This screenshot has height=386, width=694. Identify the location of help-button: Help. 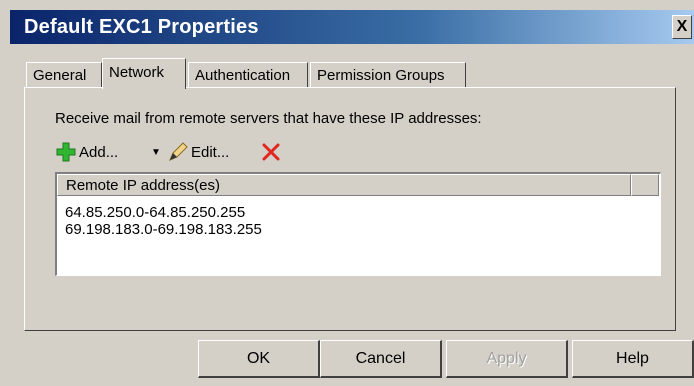
(633, 359).